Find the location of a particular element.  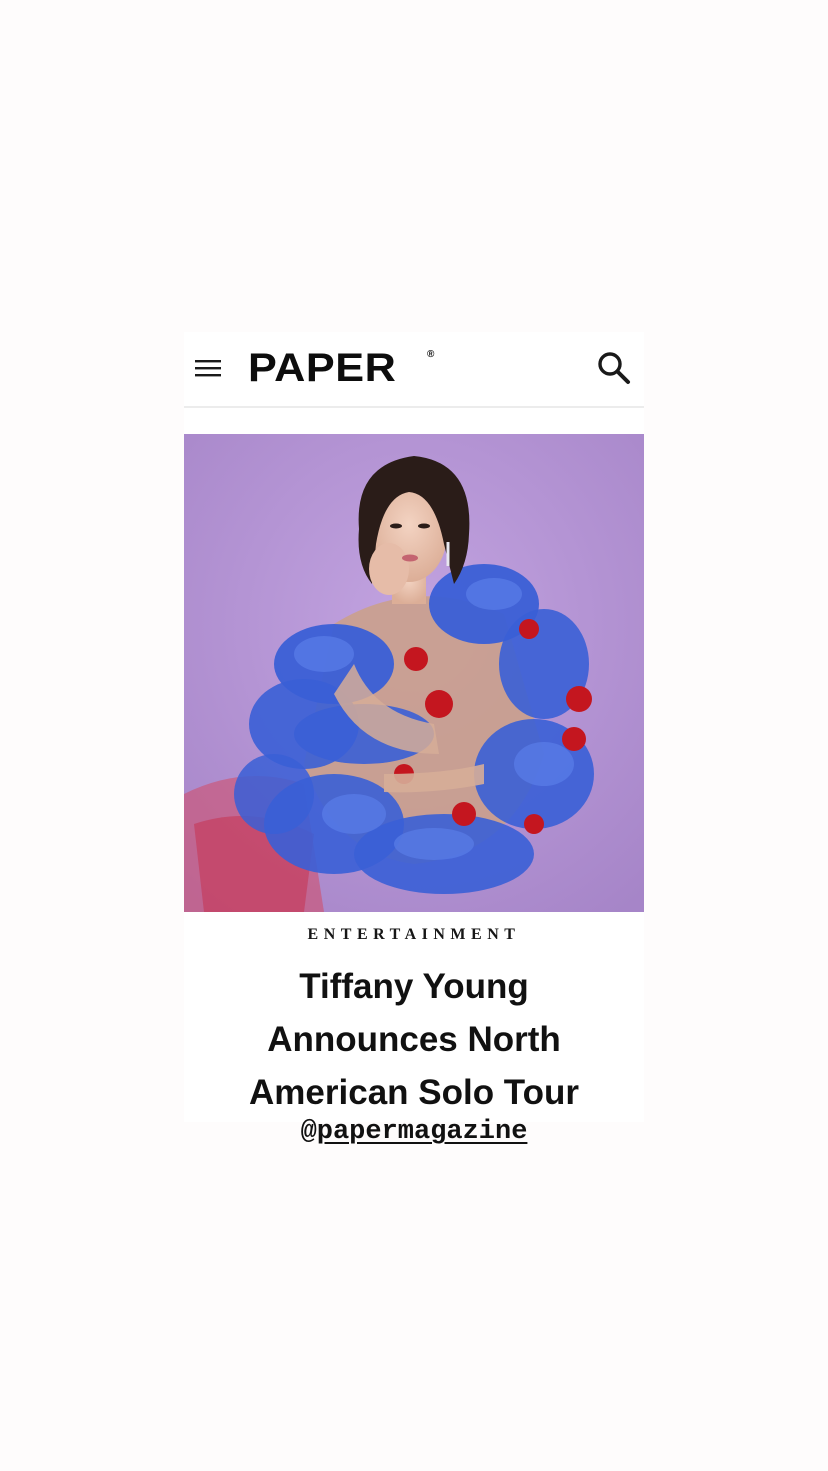

hamburger-menu-icon is located at coordinates (208, 368).